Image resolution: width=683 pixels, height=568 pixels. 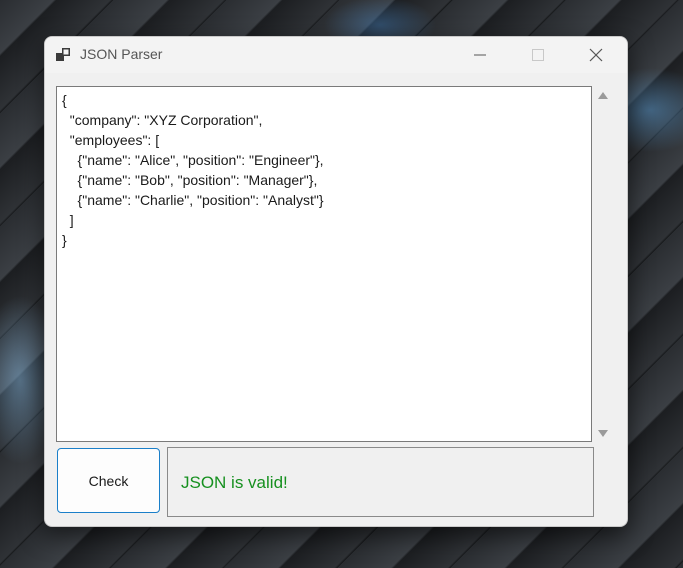 I want to click on scroll-up-arrow-icon, so click(x=603, y=95).